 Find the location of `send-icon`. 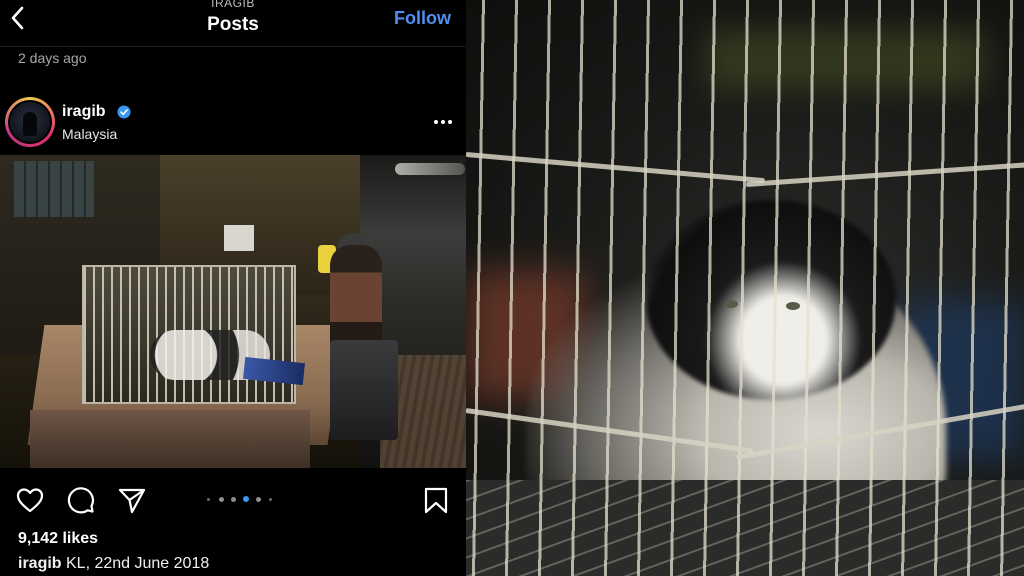

send-icon is located at coordinates (132, 500).